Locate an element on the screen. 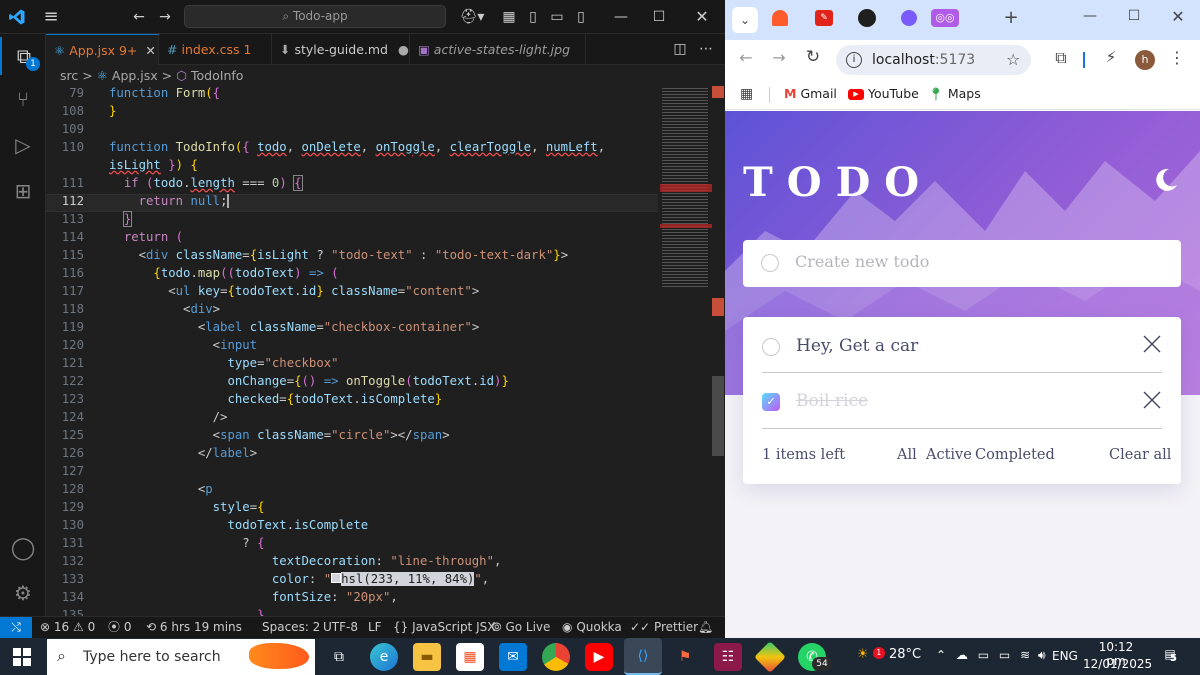 The width and height of the screenshot is (1200, 675). checked-circle-icon: ✓ is located at coordinates (771, 402).